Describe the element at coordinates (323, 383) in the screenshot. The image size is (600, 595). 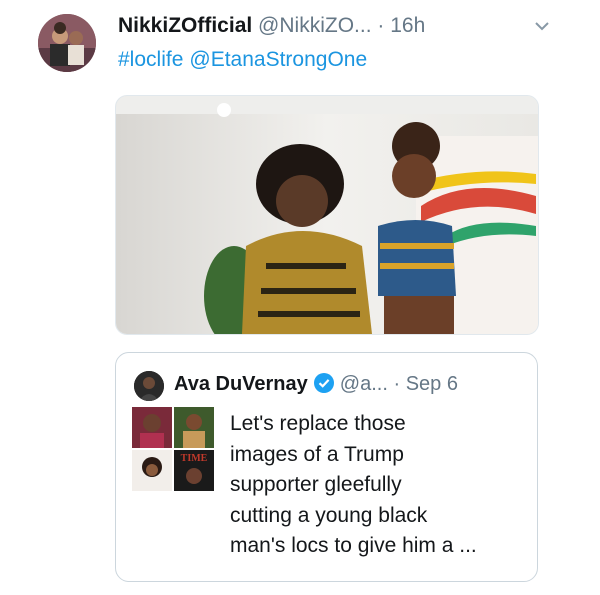
I see `verified-badge-icon` at that location.